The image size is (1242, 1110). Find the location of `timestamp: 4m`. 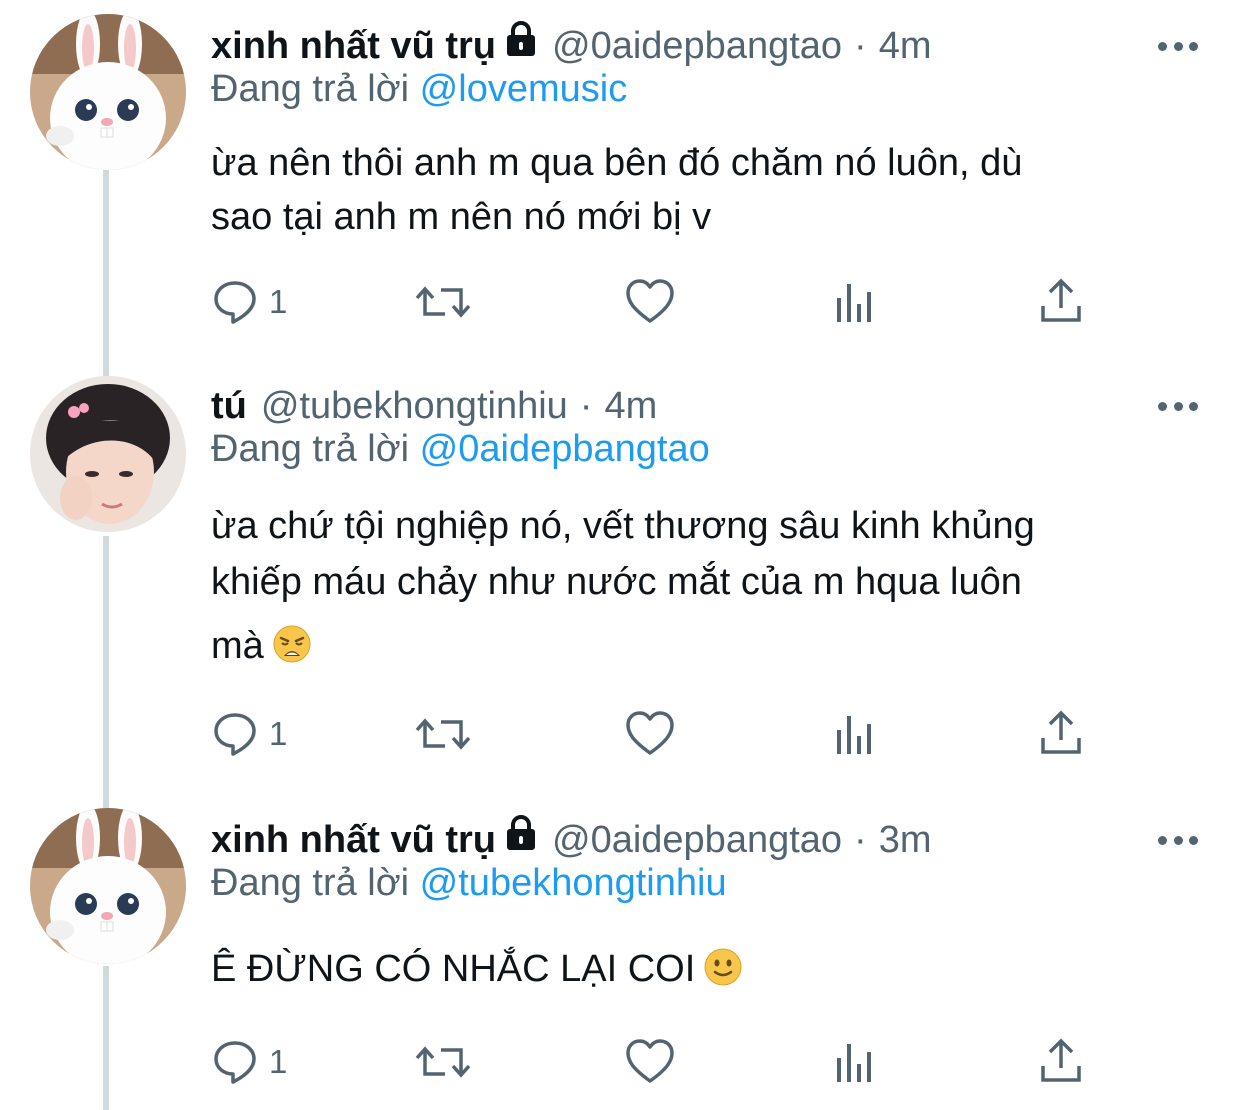

timestamp: 4m is located at coordinates (905, 46).